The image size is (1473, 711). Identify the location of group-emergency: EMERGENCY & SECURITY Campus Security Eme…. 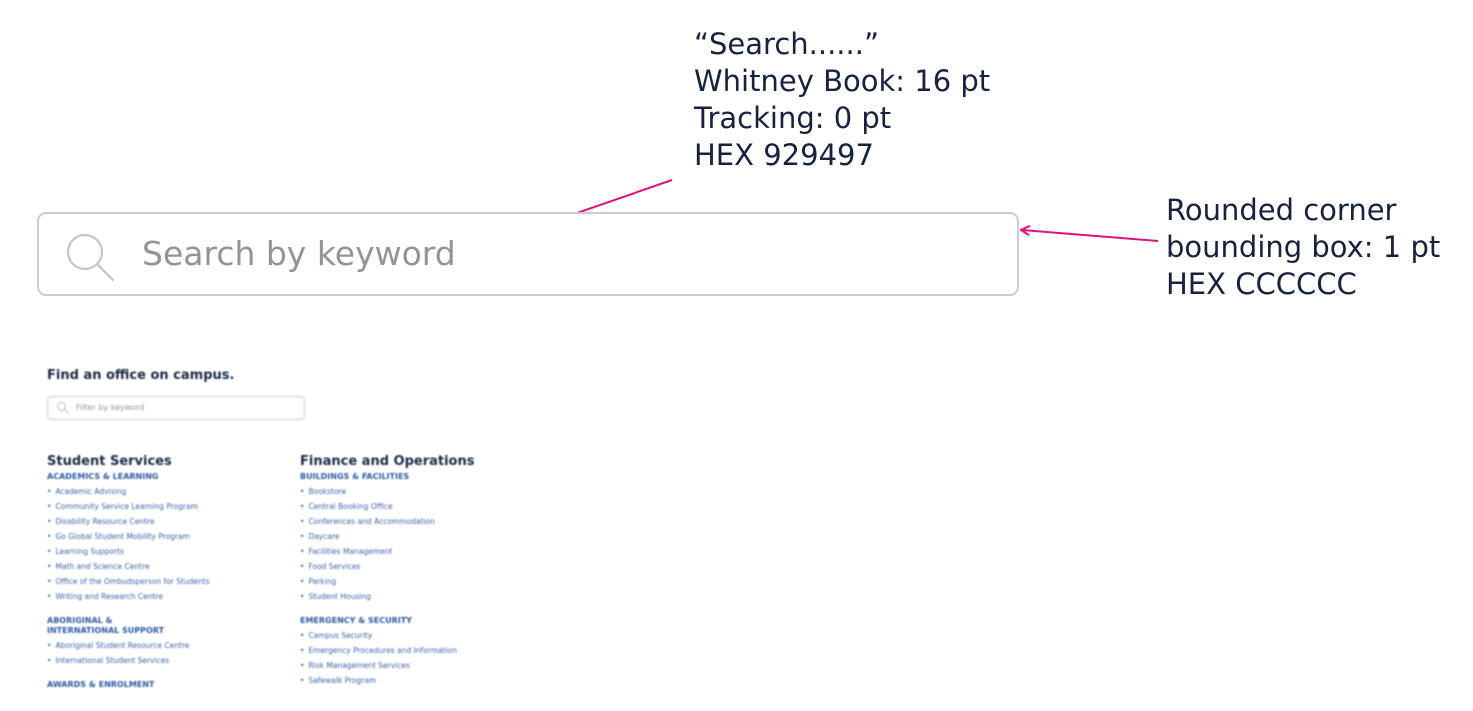
(420, 652).